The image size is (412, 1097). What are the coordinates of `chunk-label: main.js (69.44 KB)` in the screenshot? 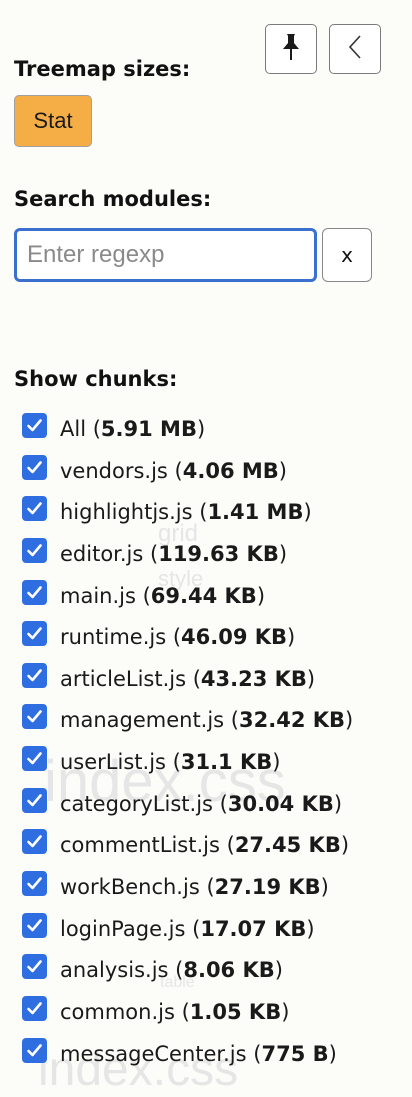 It's located at (163, 595).